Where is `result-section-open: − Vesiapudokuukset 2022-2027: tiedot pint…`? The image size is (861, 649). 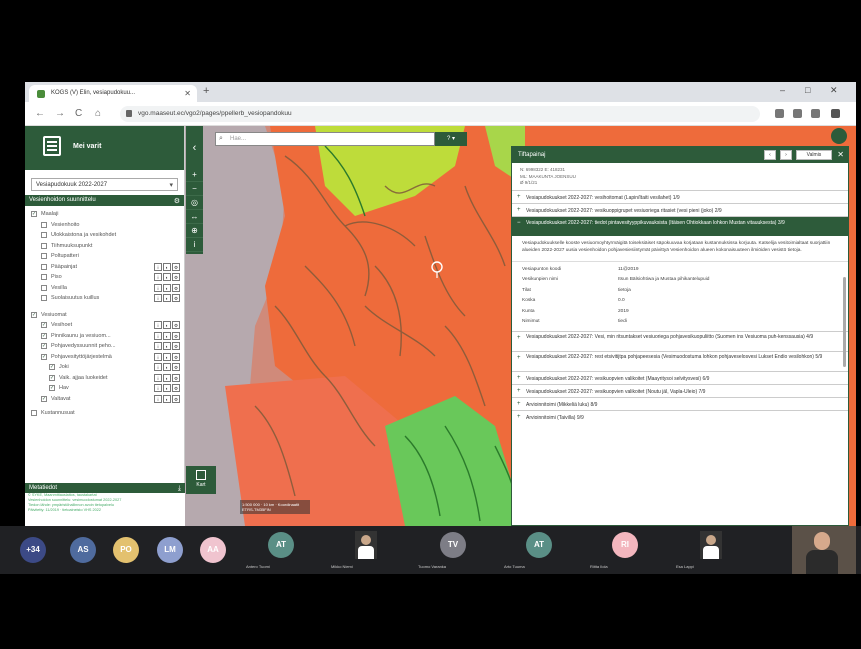
result-section-open: − Vesiapudokuukset 2022-2027: tiedot pint… is located at coordinates (680, 225).